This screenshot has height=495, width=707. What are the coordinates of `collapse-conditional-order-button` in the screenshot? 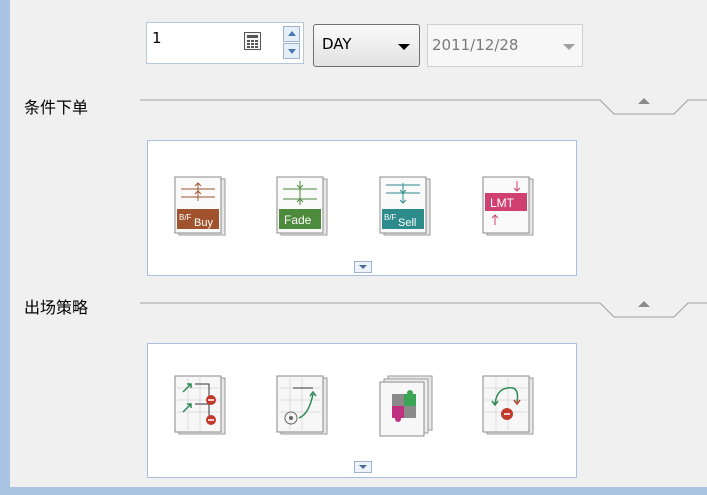 It's located at (644, 101).